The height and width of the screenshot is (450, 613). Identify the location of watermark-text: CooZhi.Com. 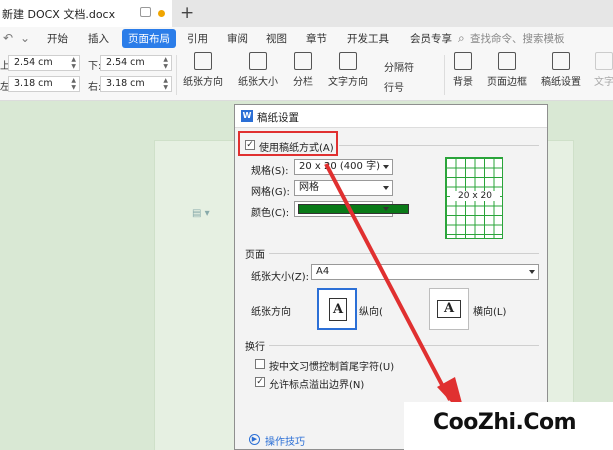
(505, 422).